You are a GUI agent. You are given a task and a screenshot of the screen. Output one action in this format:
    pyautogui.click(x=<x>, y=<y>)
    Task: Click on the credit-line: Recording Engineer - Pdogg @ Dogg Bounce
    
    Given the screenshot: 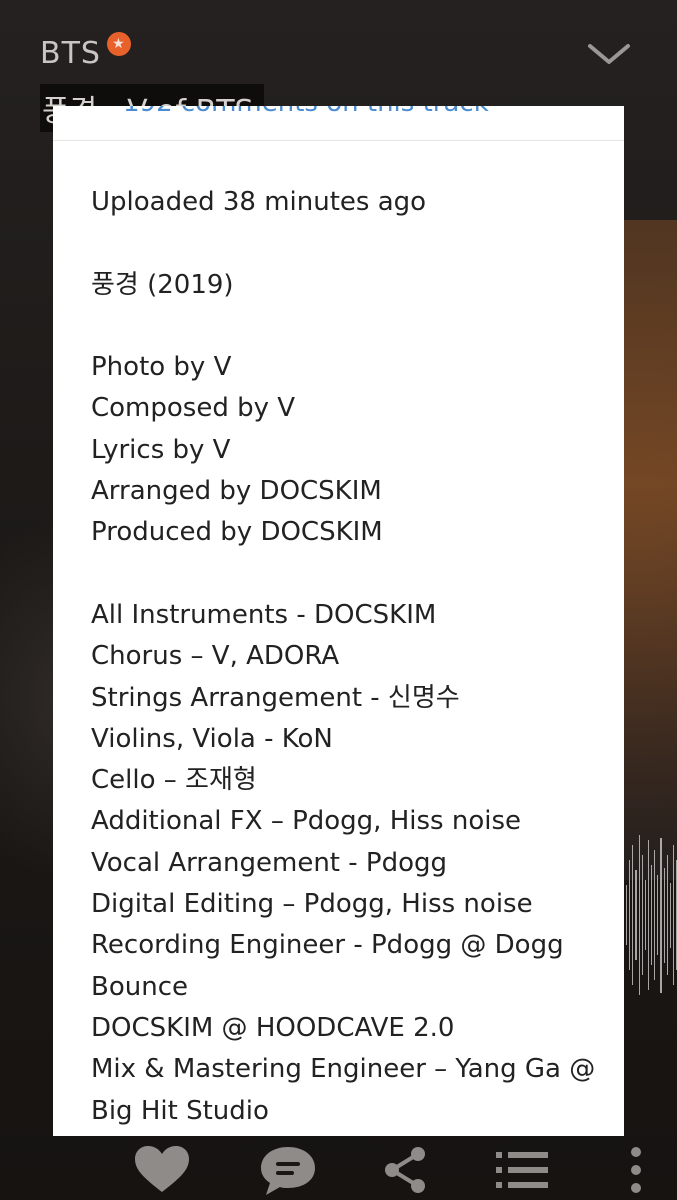 What is the action you would take?
    pyautogui.click(x=327, y=966)
    